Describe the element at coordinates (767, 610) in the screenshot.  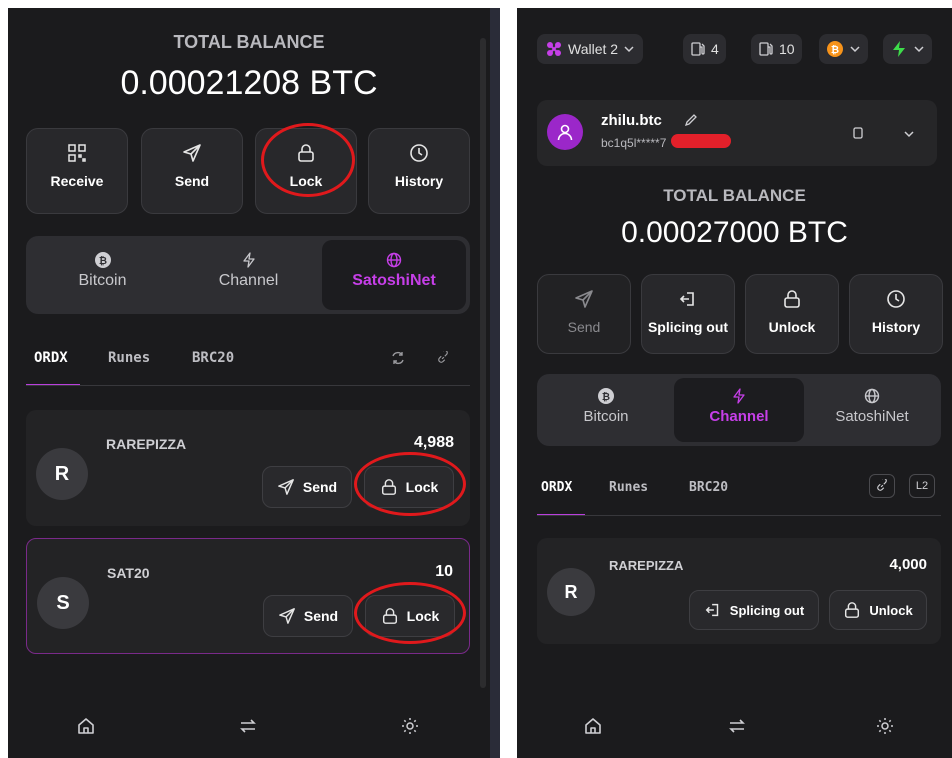
I see `asset-splicing-out-label: Splicing out` at that location.